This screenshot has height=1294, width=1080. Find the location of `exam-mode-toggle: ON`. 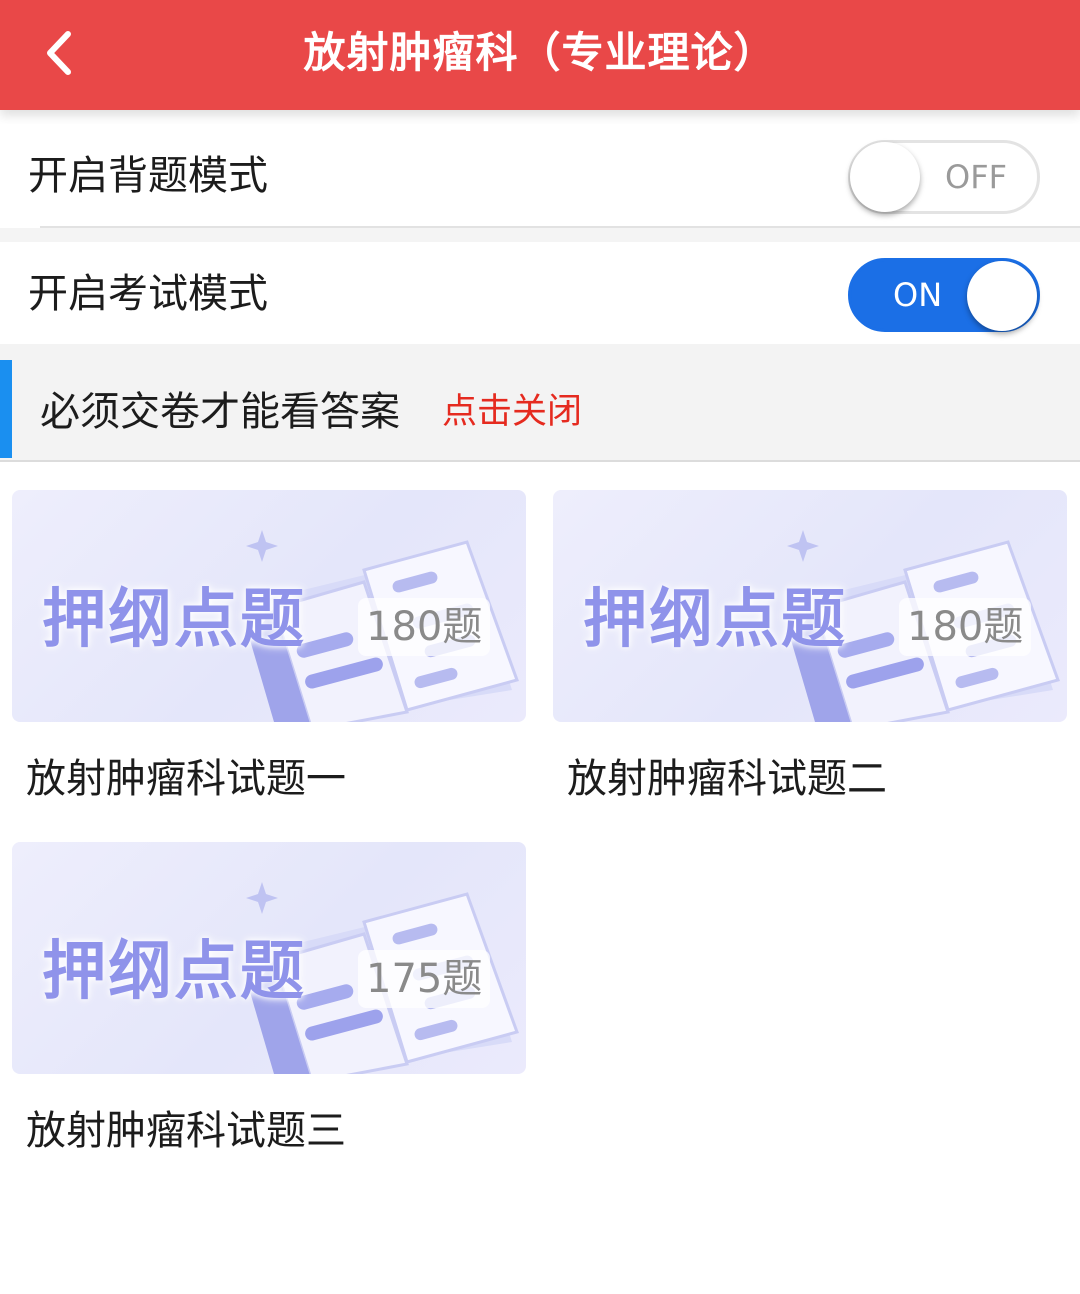

exam-mode-toggle: ON is located at coordinates (944, 295).